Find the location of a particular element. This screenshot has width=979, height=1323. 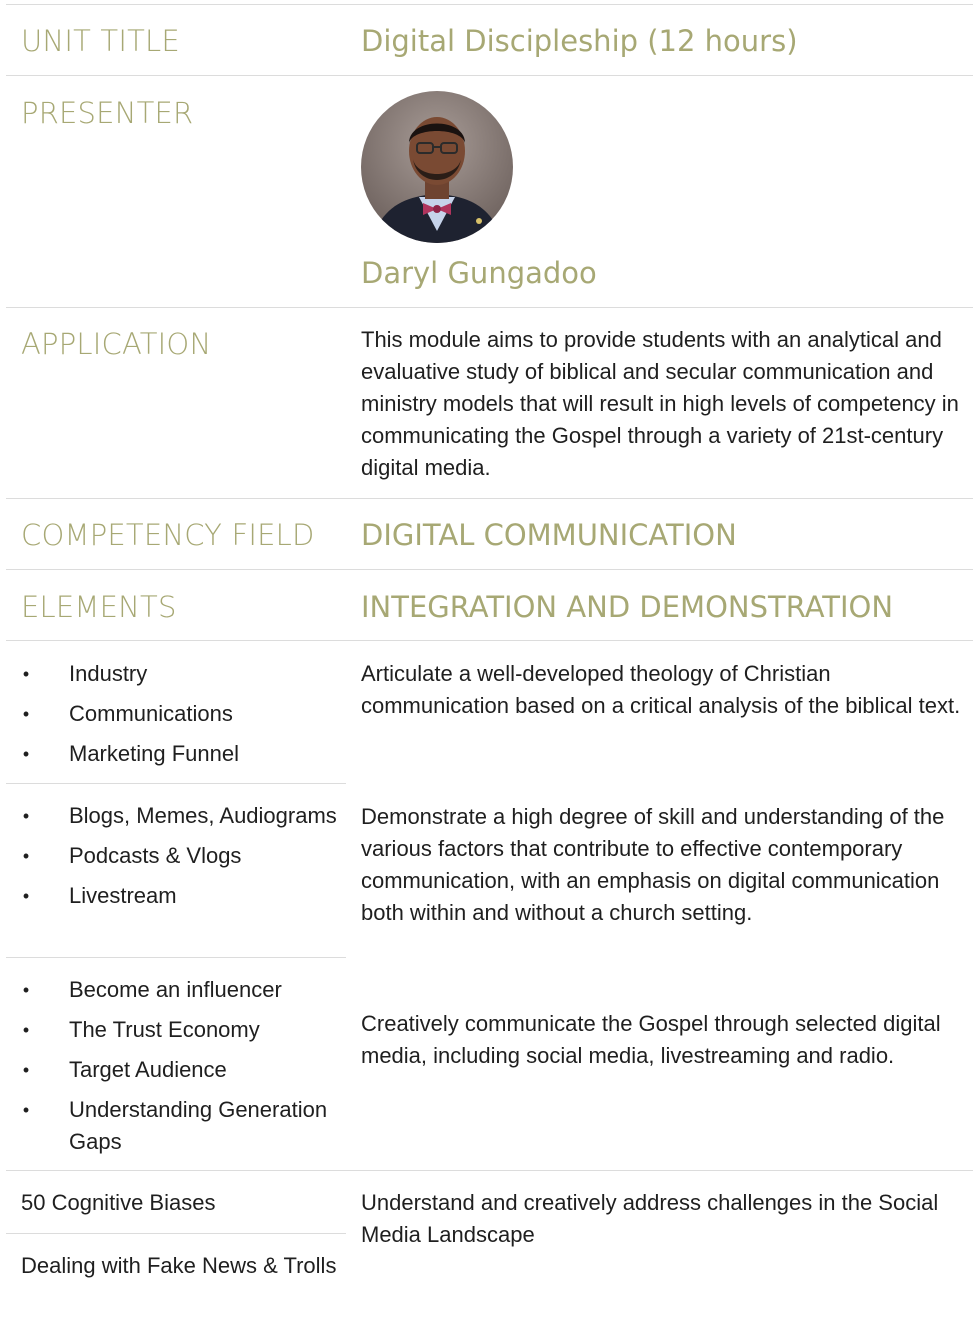

element-cognitive-biases: 50 Cognitive Biases is located at coordinates (118, 1202).